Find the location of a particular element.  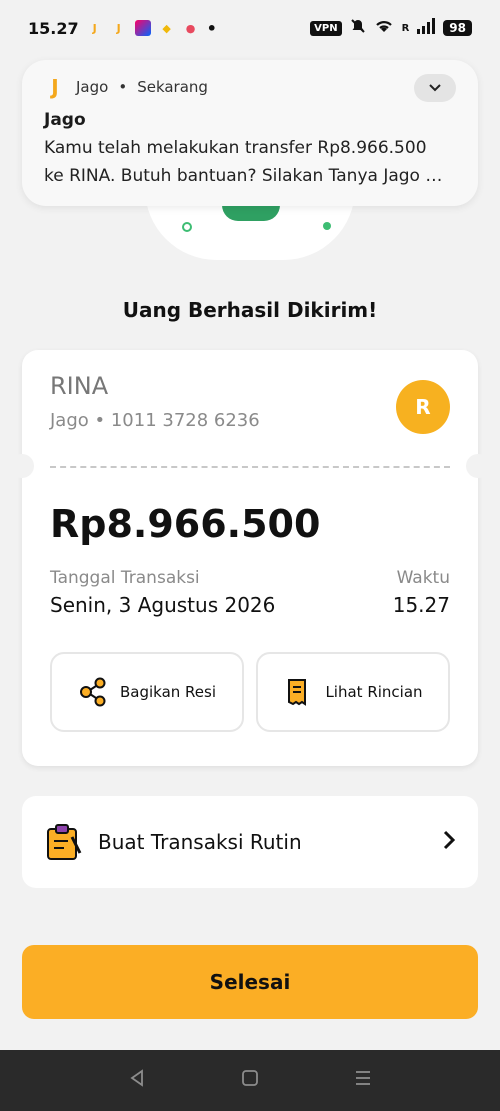

recipient-name: RINA is located at coordinates (79, 386).